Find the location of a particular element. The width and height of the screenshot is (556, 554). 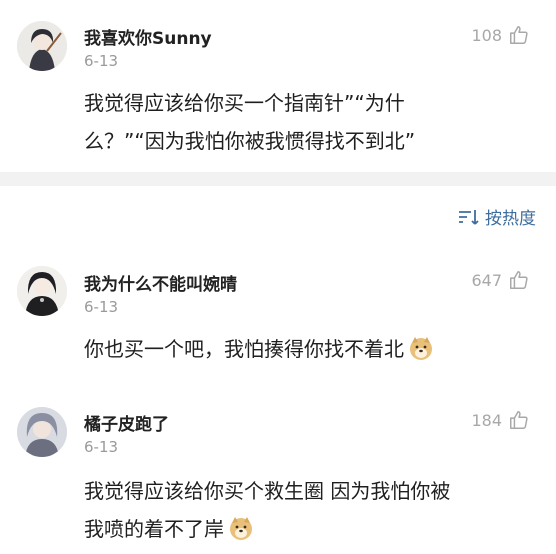

like-button: 108 is located at coordinates (500, 35).